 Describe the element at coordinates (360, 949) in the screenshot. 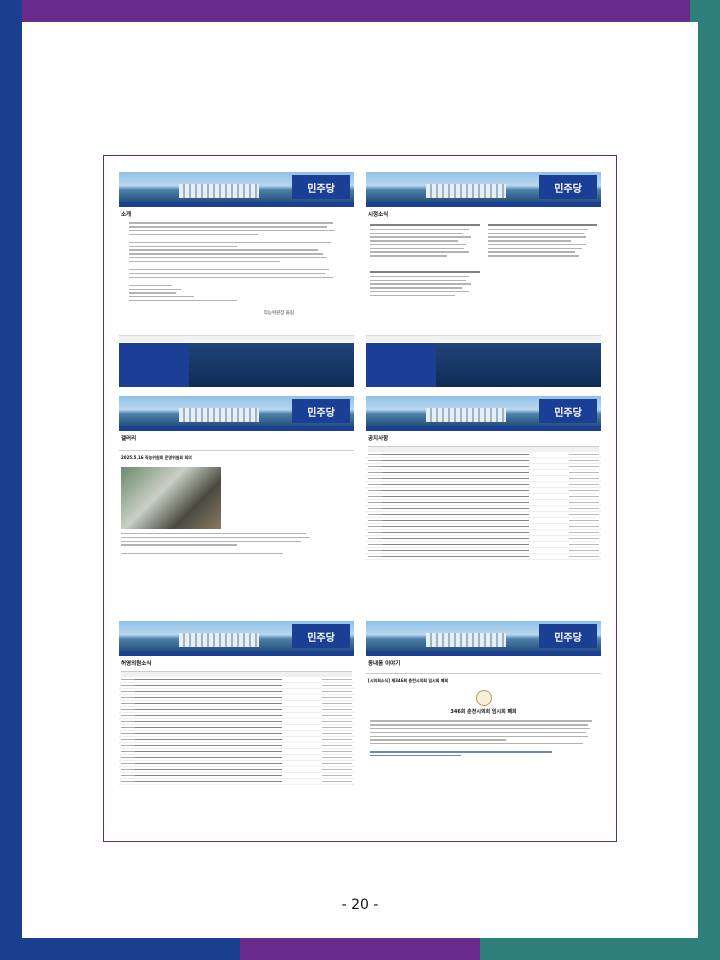

I see `bottom-color-band-purple` at that location.